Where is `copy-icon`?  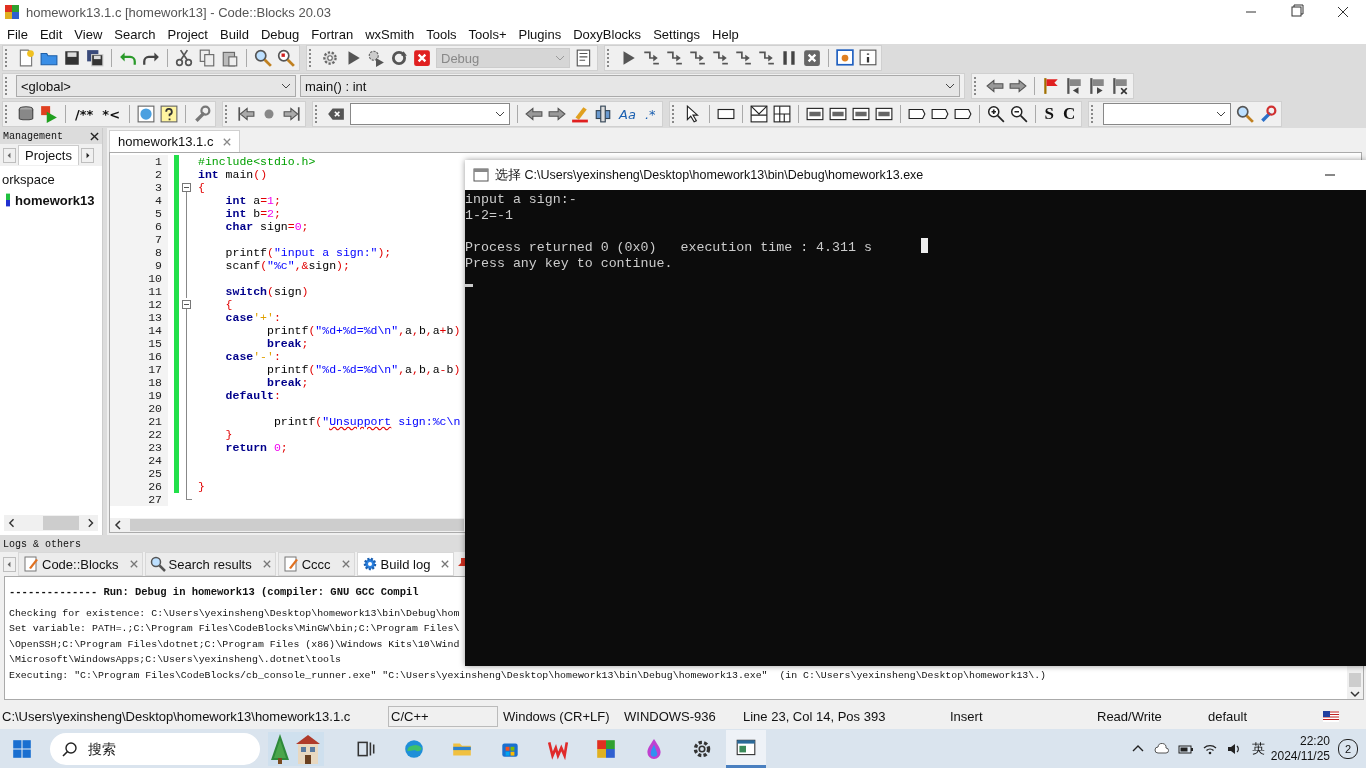
copy-icon is located at coordinates (207, 58).